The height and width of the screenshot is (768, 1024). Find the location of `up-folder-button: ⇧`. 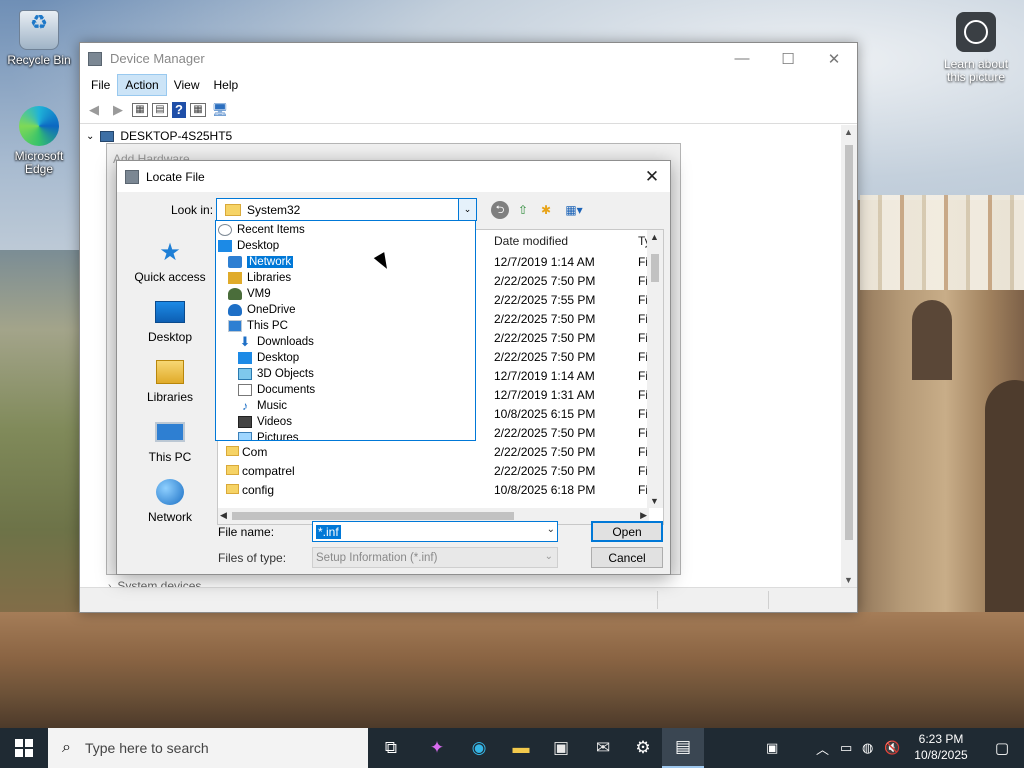

up-folder-button: ⇧ is located at coordinates (523, 210).